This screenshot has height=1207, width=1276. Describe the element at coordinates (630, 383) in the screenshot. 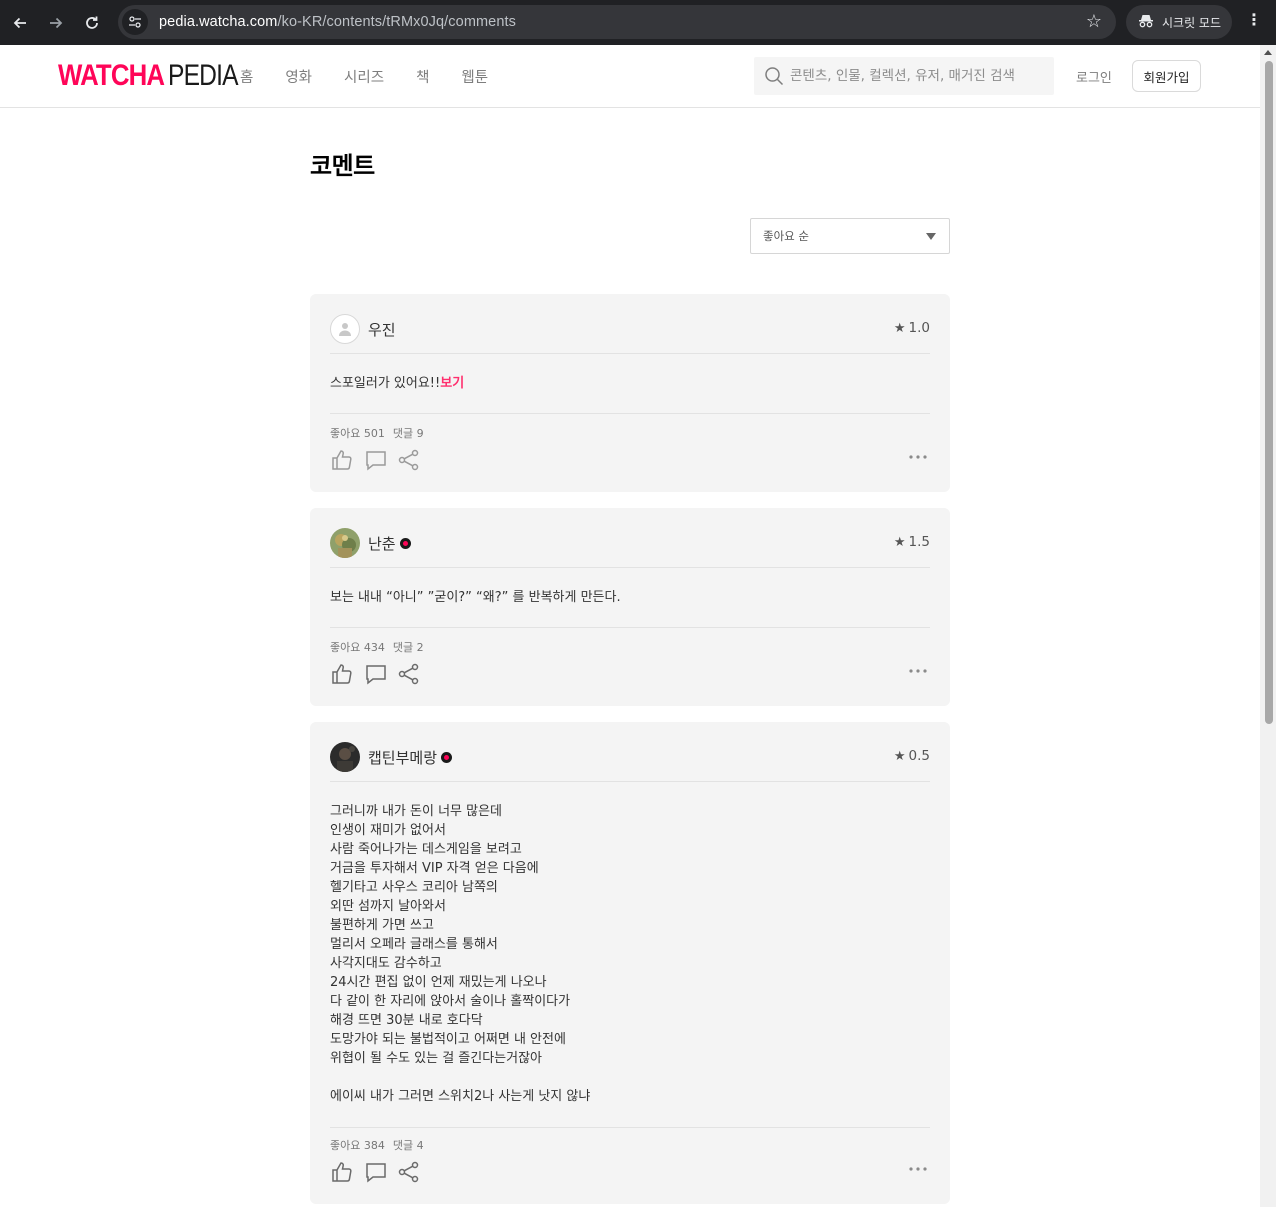

I see `comment-body: 스포일러가 있어요!!보기` at that location.